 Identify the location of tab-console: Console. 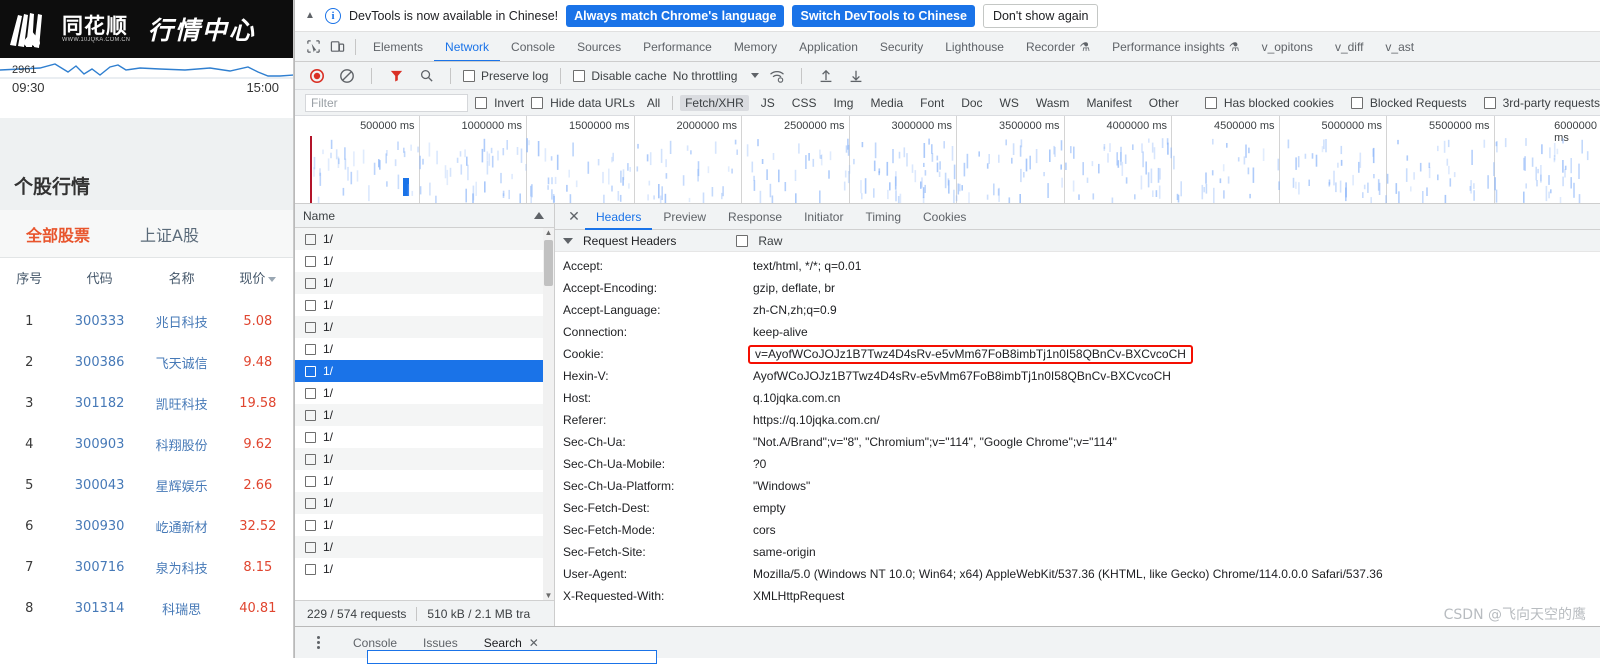
(533, 46).